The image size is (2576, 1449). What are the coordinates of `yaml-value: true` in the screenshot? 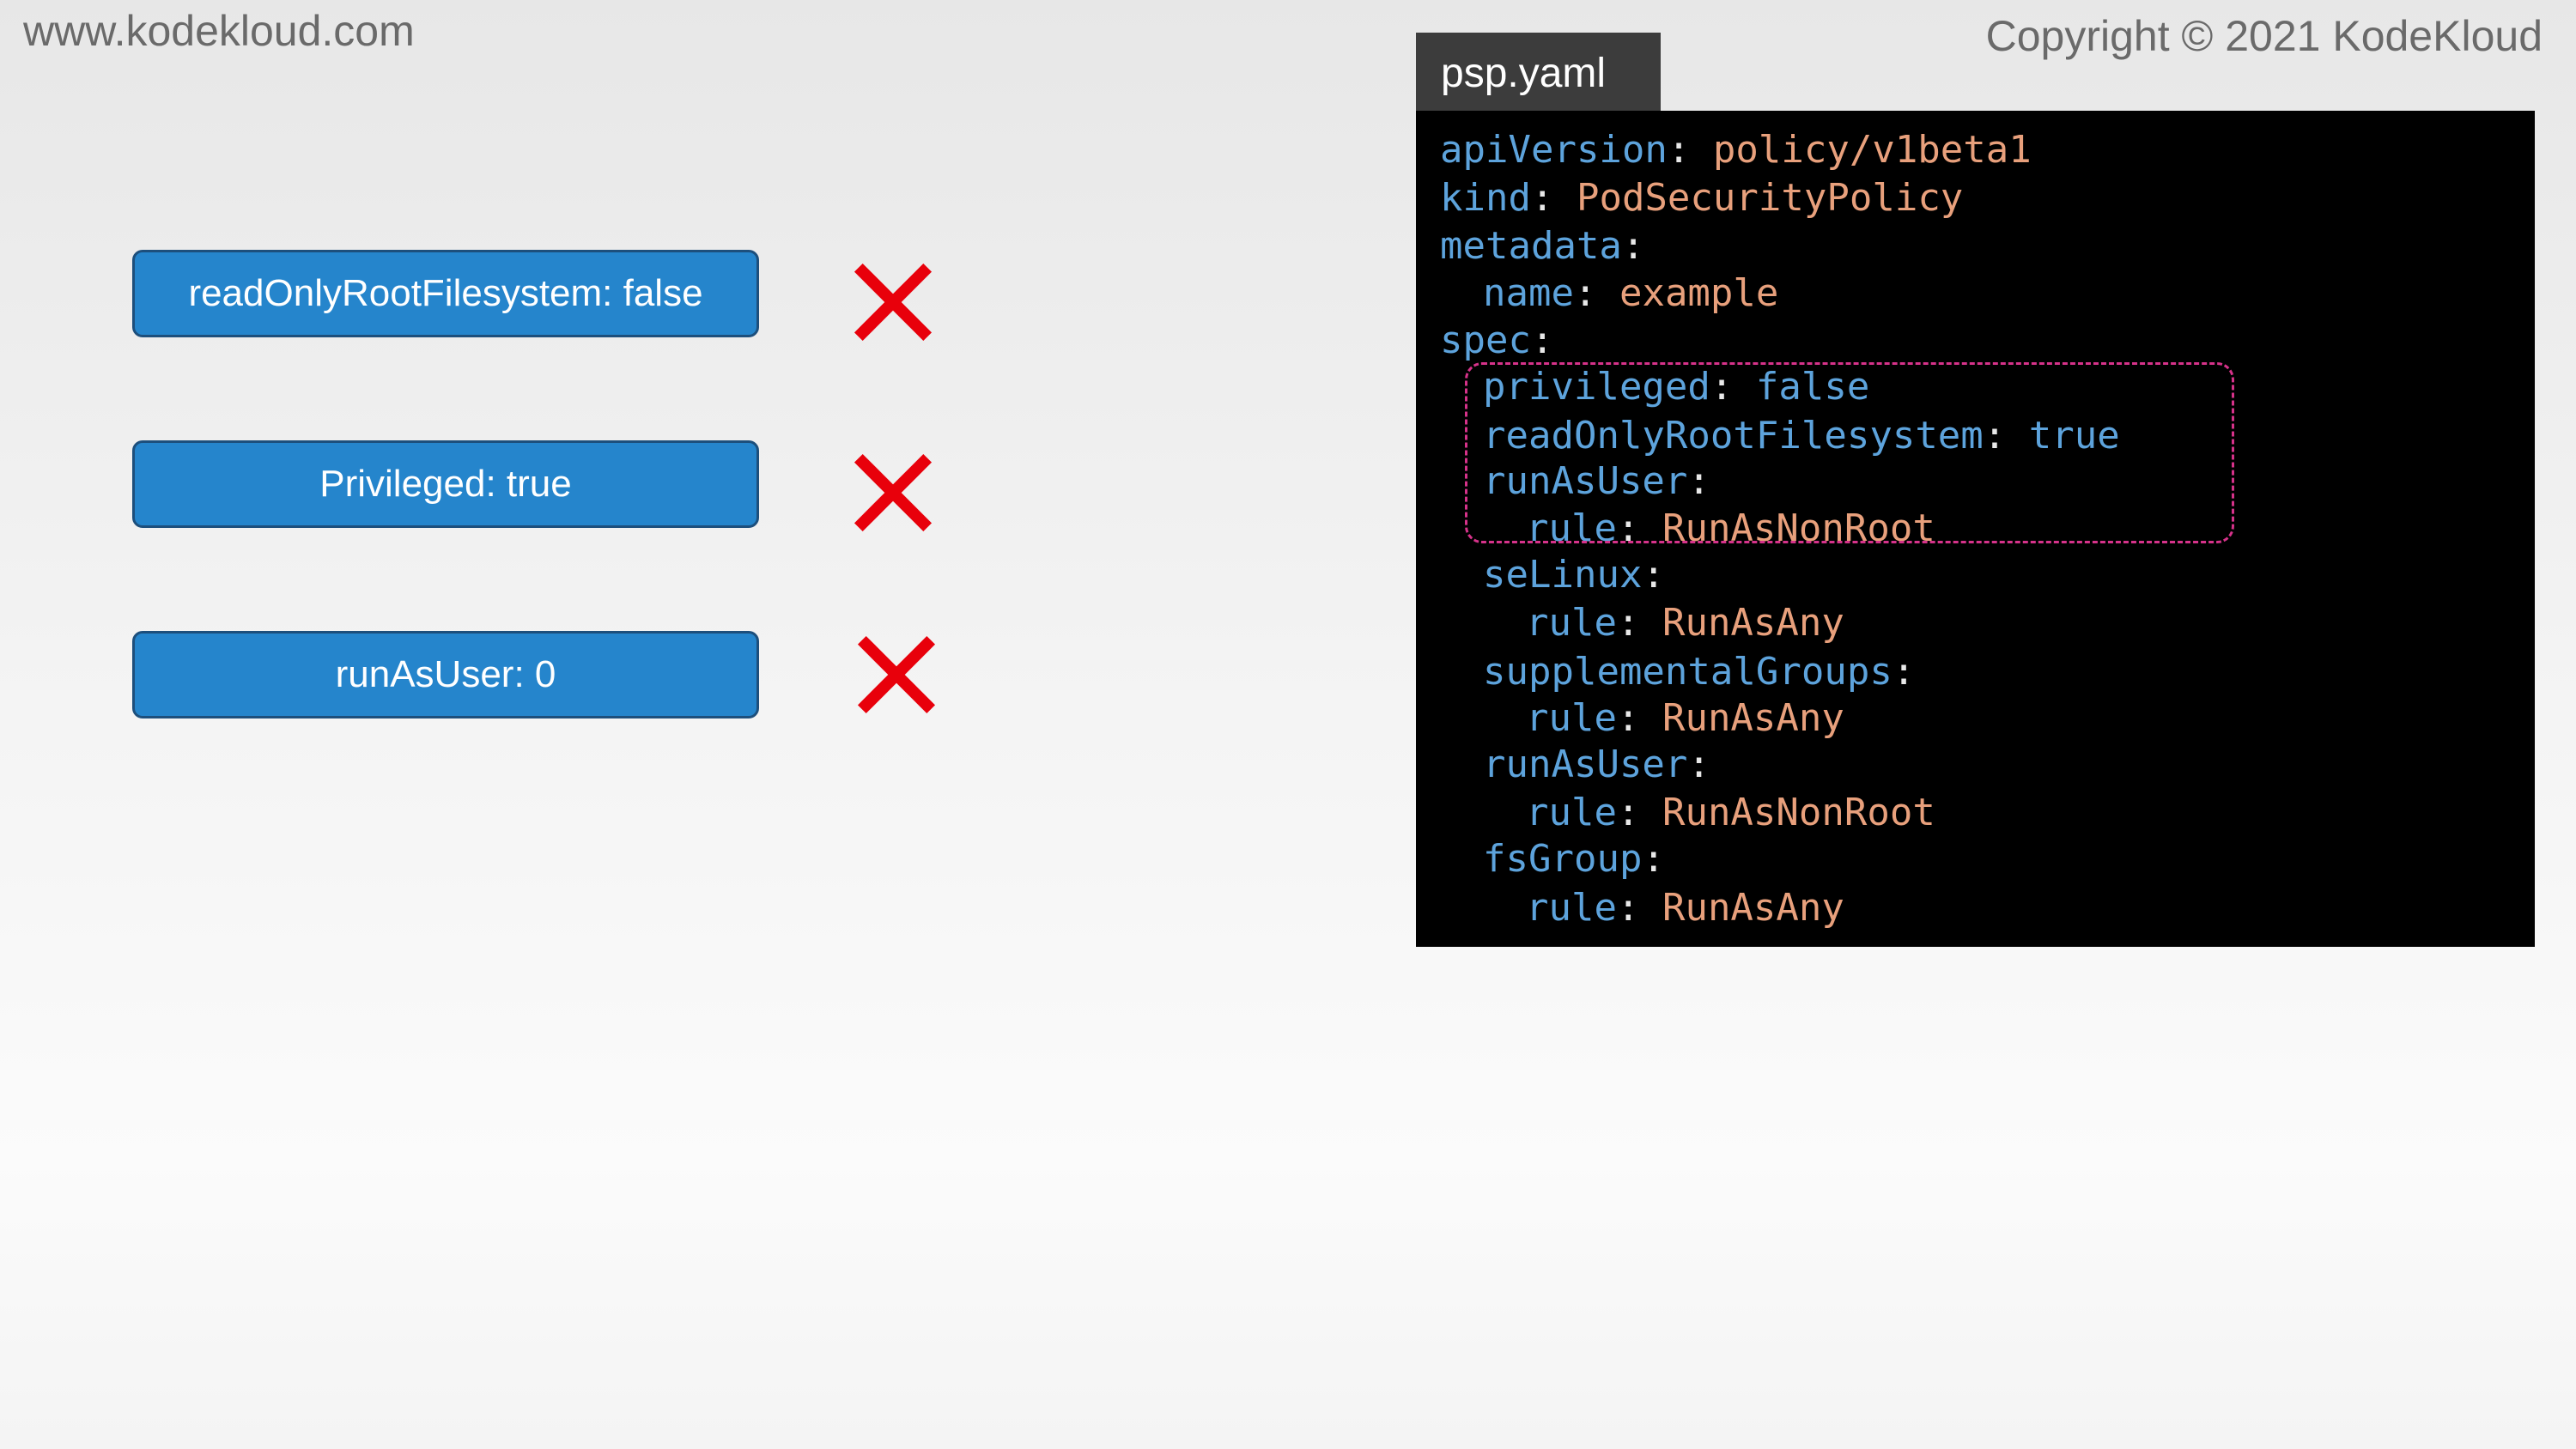 It's located at (2063, 436).